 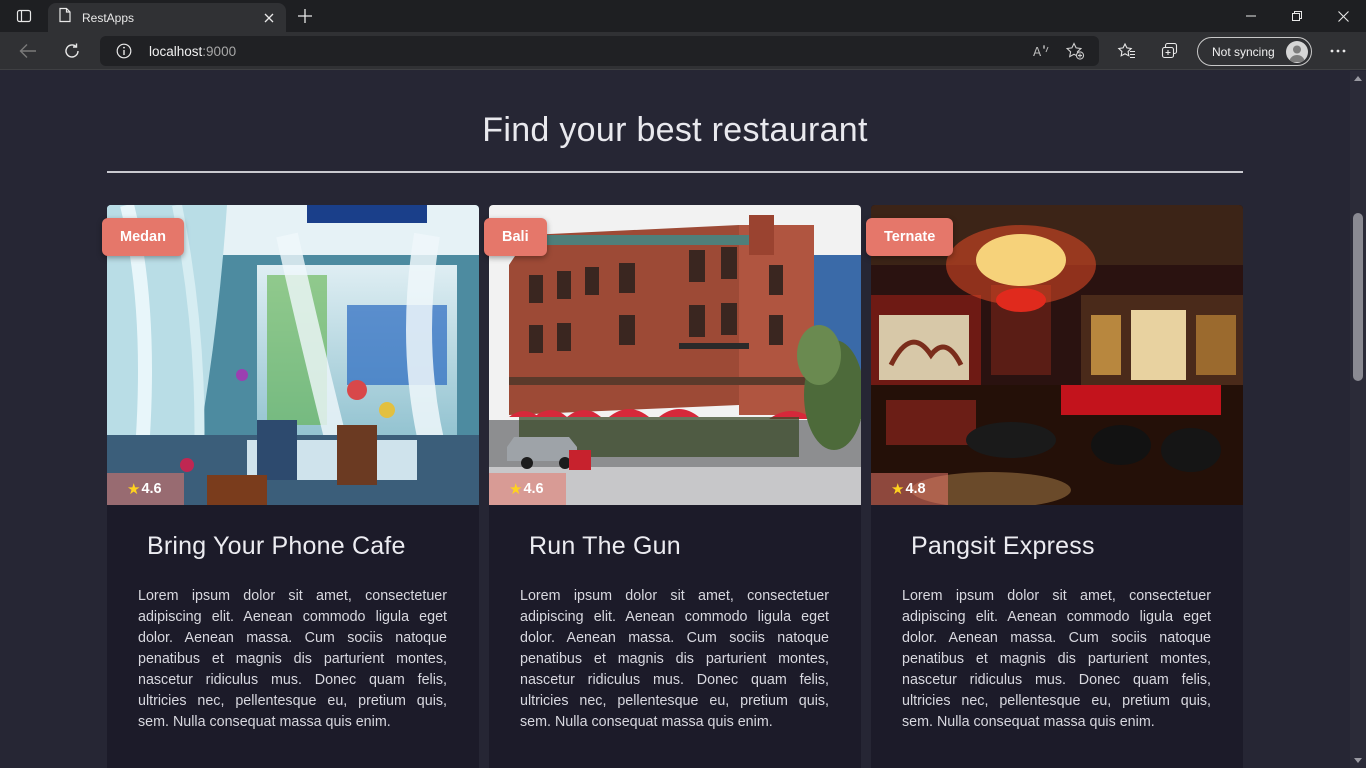 What do you see at coordinates (1243, 51) in the screenshot?
I see `sync-label: Not syncing` at bounding box center [1243, 51].